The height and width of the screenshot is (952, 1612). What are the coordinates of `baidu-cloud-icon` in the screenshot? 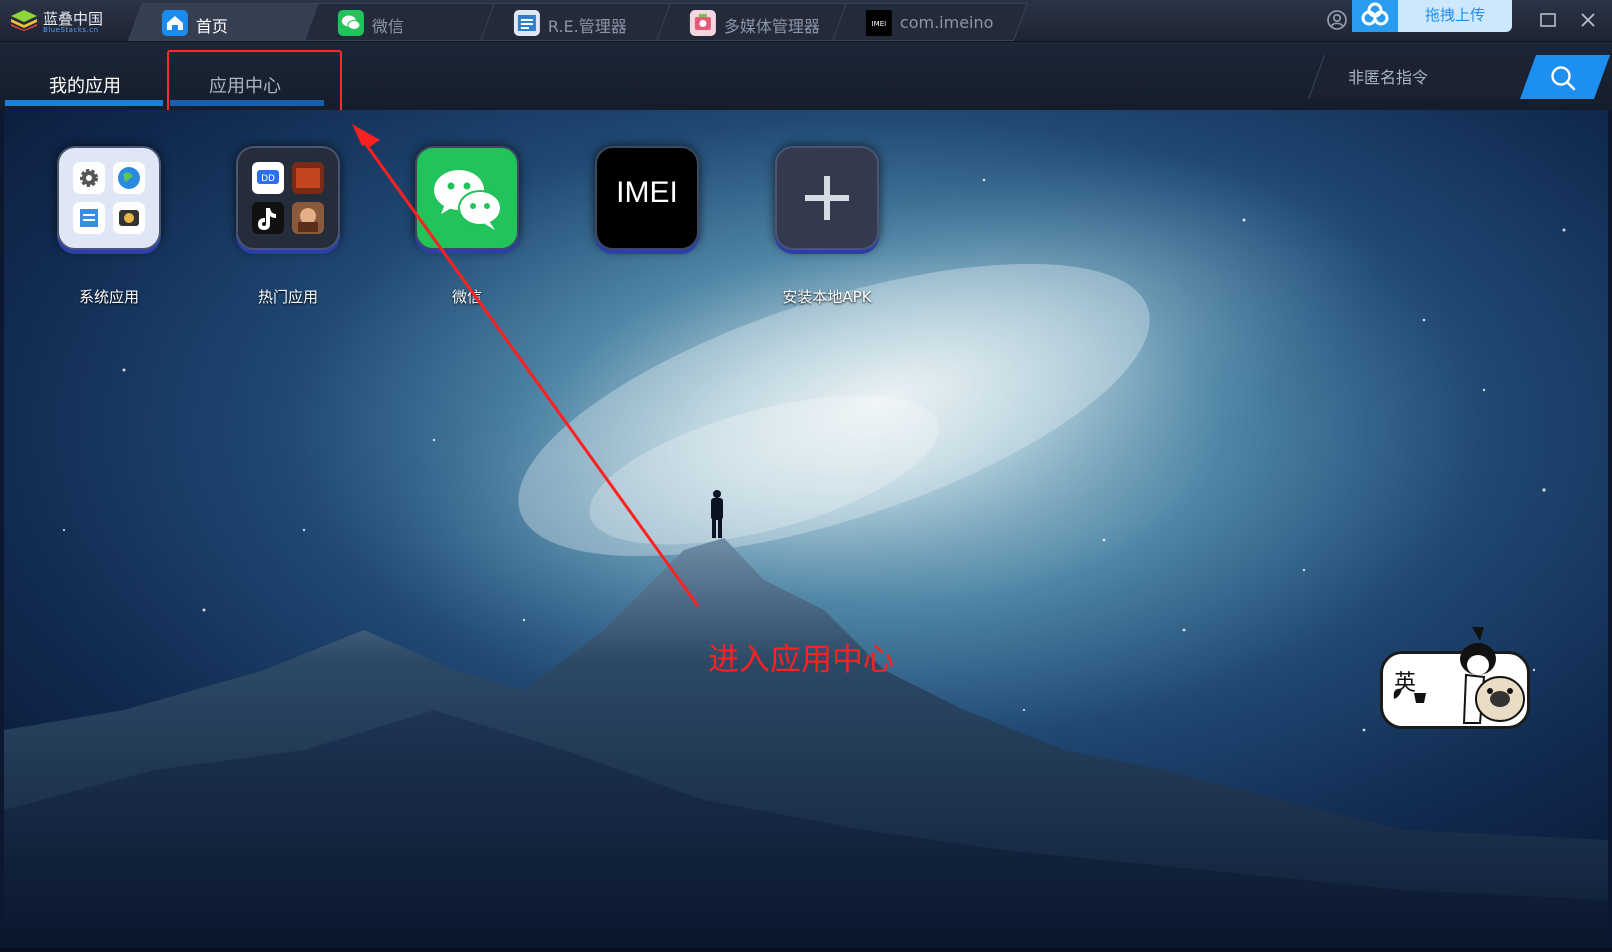 It's located at (1375, 16).